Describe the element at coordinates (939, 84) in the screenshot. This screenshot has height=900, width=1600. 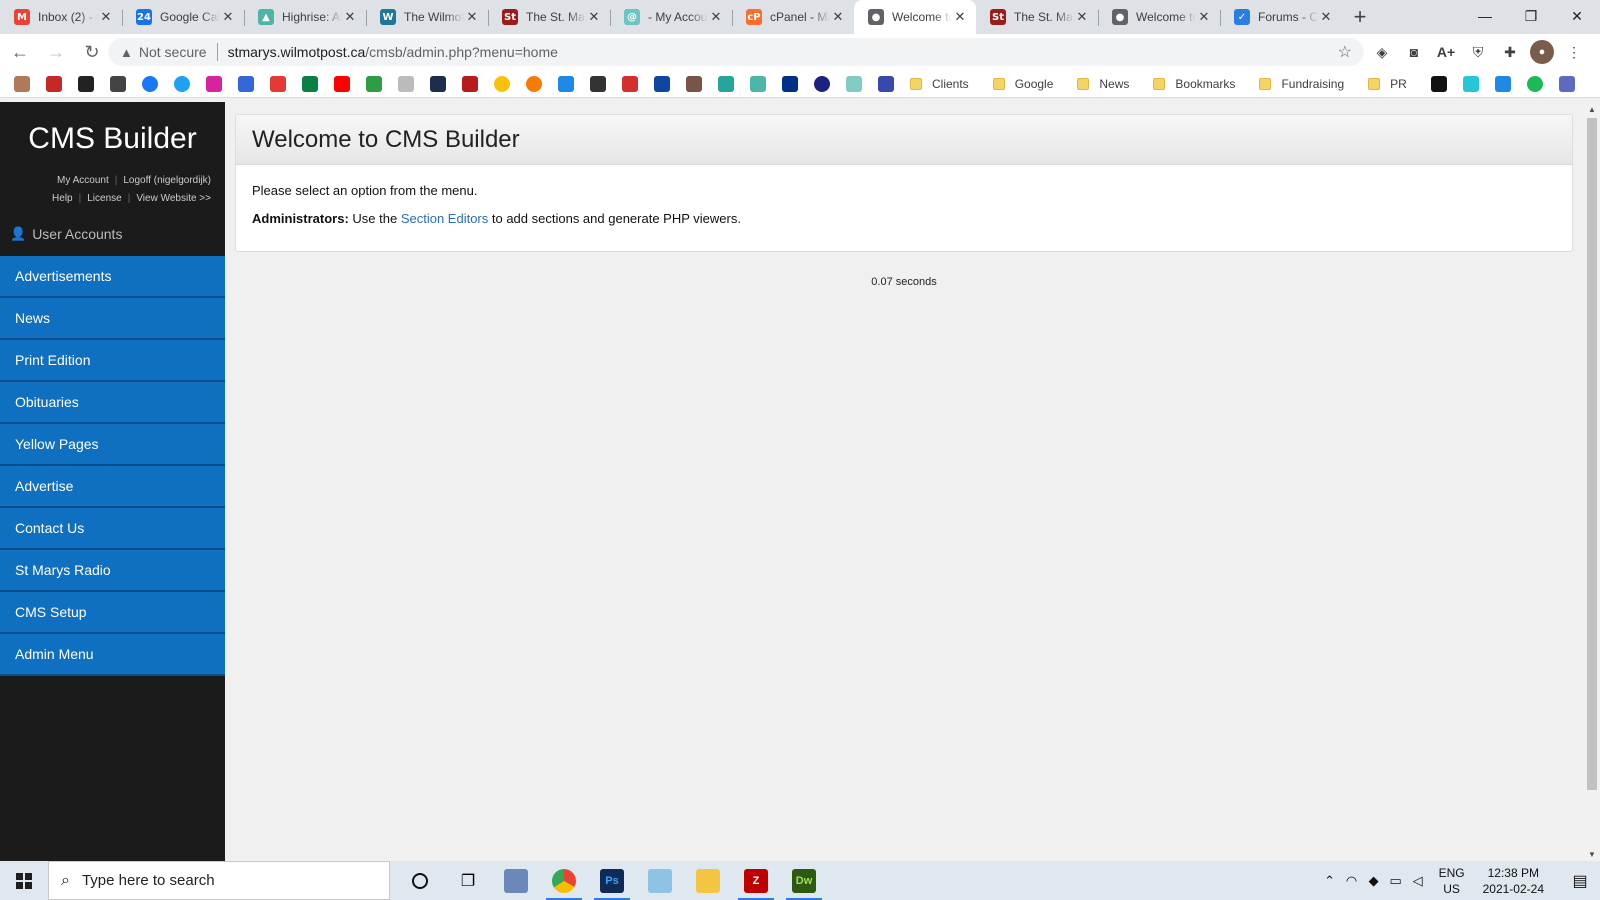
I see `bookmark-folder: Clients` at that location.